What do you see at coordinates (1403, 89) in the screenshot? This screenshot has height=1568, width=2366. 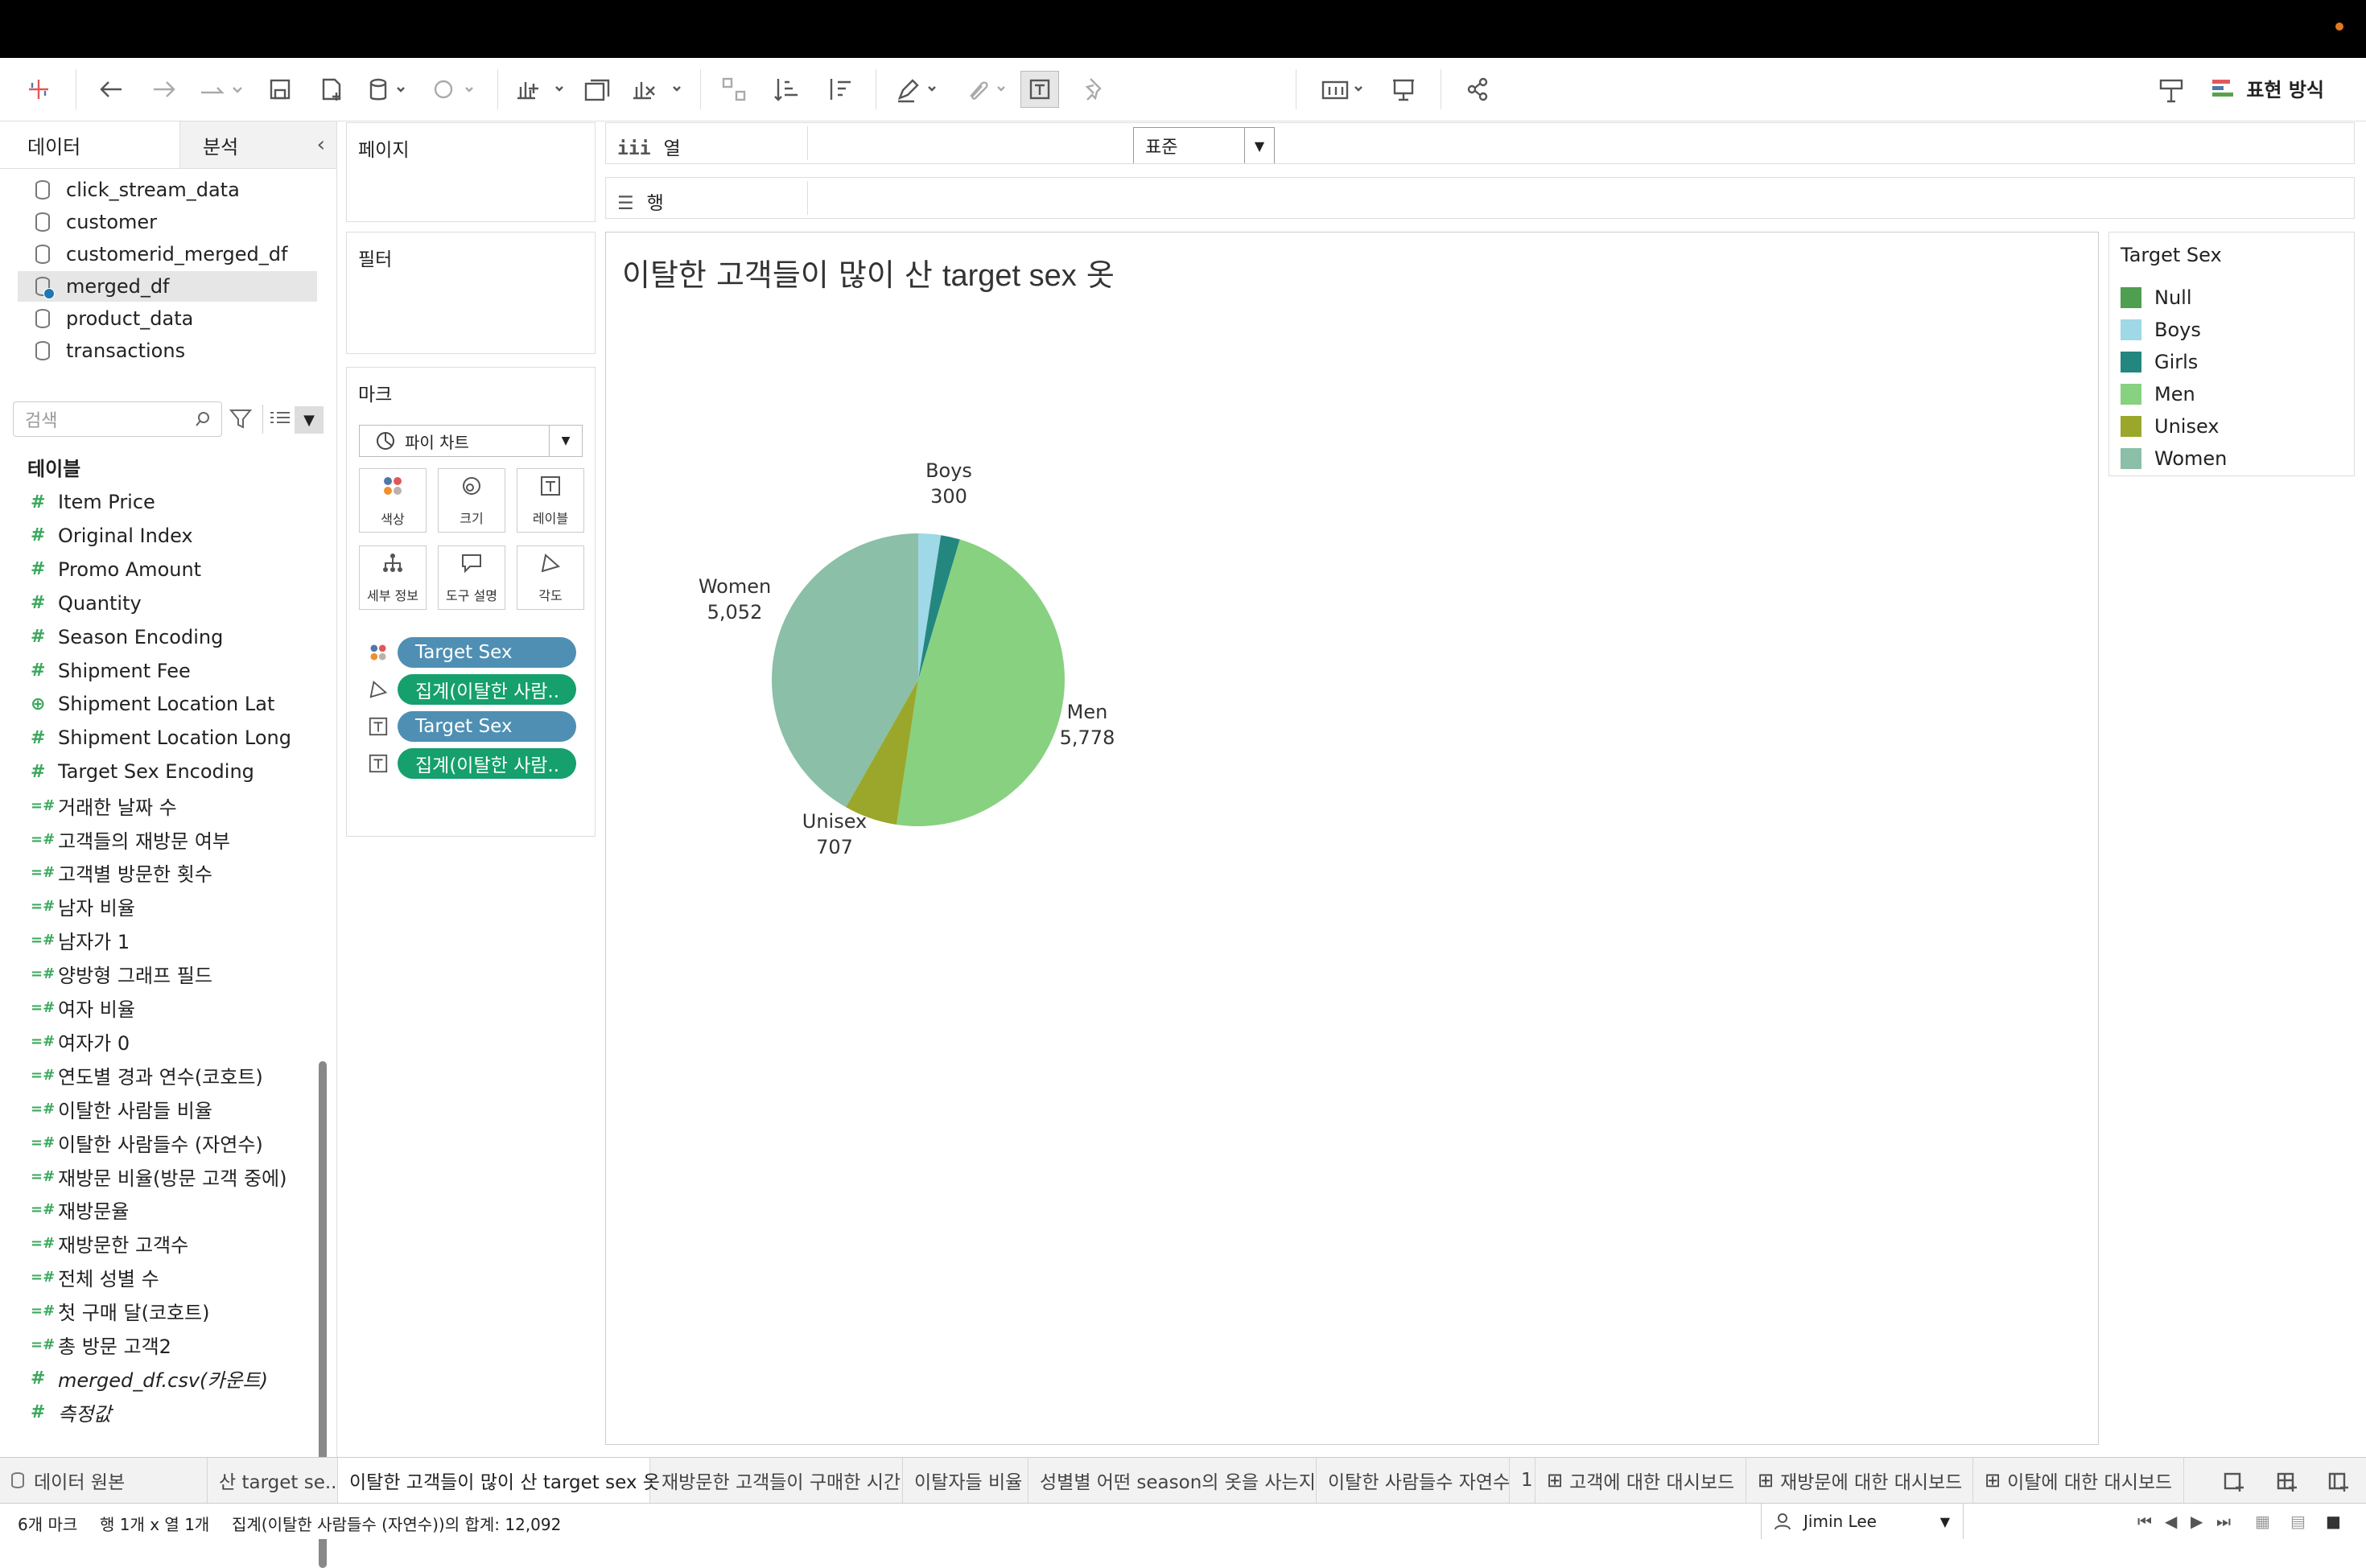 I see `presentation-mode-icon` at bounding box center [1403, 89].